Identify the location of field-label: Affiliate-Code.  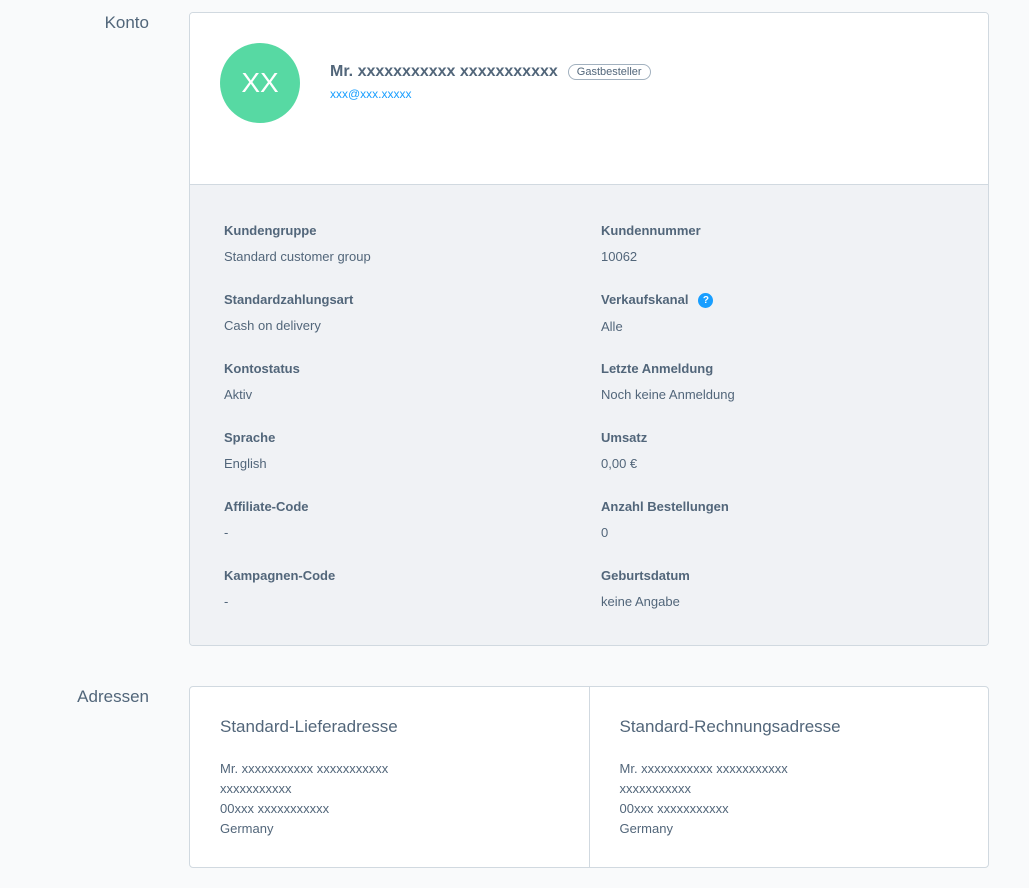
(266, 506).